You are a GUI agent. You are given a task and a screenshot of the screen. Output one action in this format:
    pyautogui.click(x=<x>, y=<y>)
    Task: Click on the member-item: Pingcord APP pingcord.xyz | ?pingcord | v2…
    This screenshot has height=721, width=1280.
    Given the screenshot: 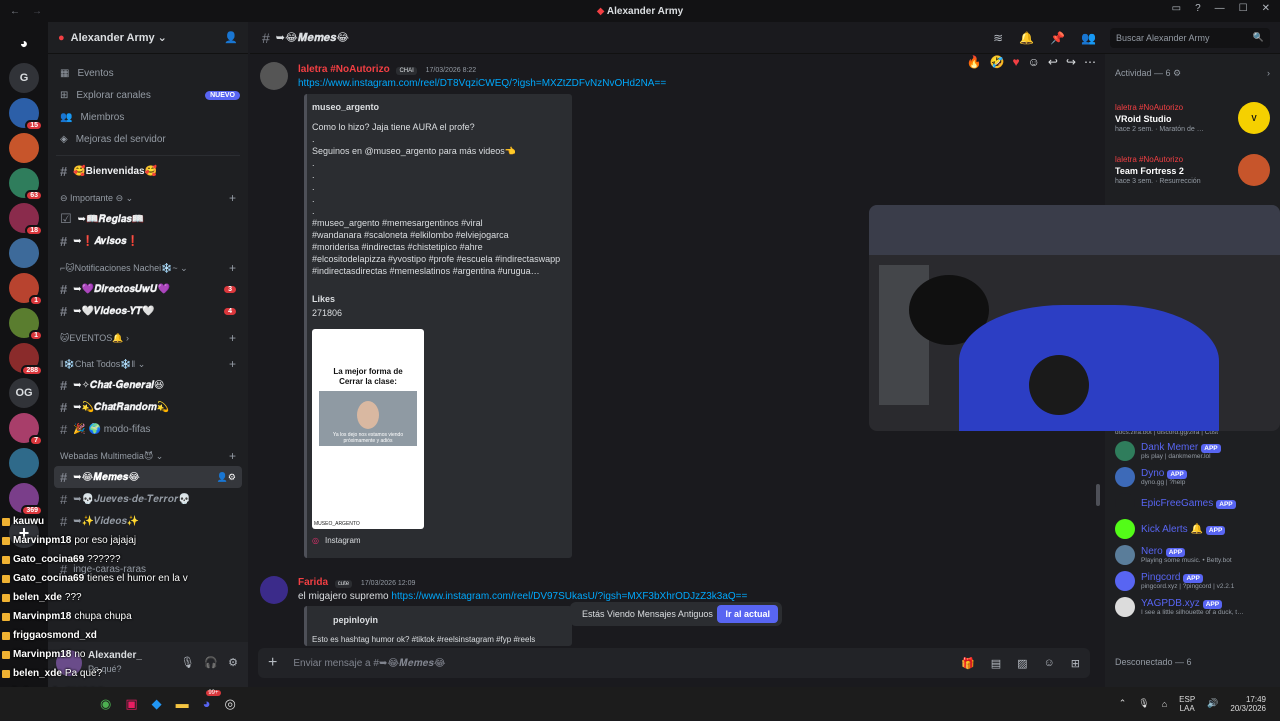 What is the action you would take?
    pyautogui.click(x=1192, y=581)
    